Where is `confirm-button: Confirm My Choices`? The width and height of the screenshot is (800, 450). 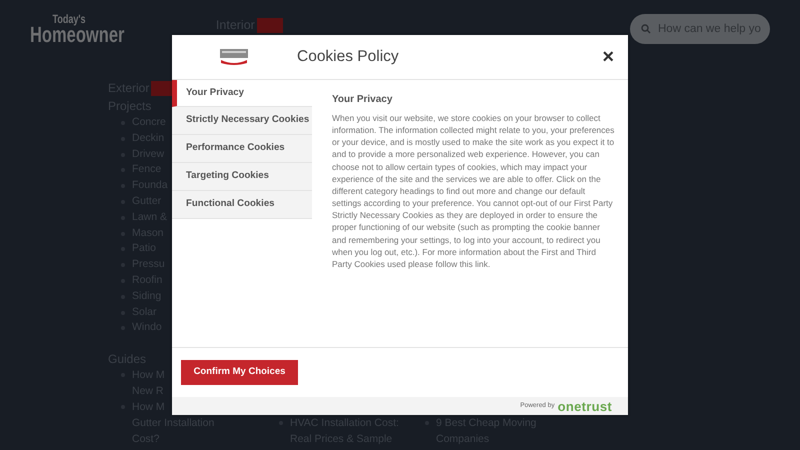 confirm-button: Confirm My Choices is located at coordinates (239, 372).